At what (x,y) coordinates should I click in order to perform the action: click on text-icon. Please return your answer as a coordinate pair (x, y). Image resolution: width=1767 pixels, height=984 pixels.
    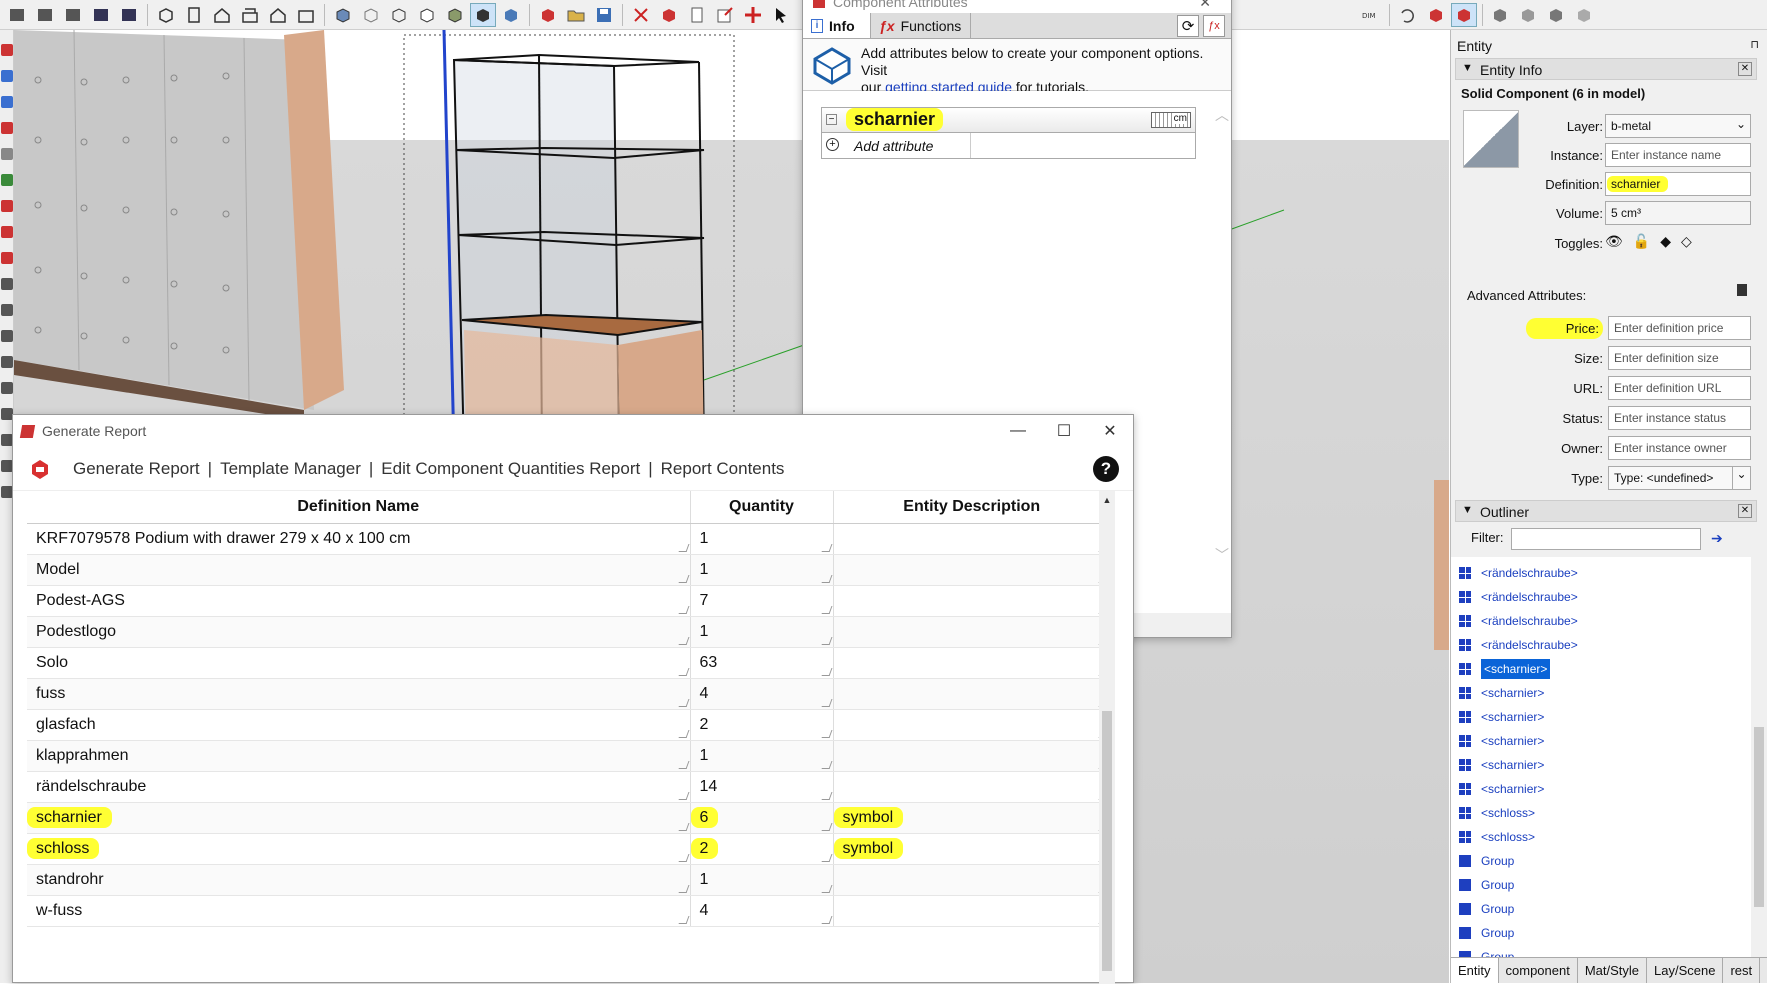
    Looking at the image, I should click on (7, 310).